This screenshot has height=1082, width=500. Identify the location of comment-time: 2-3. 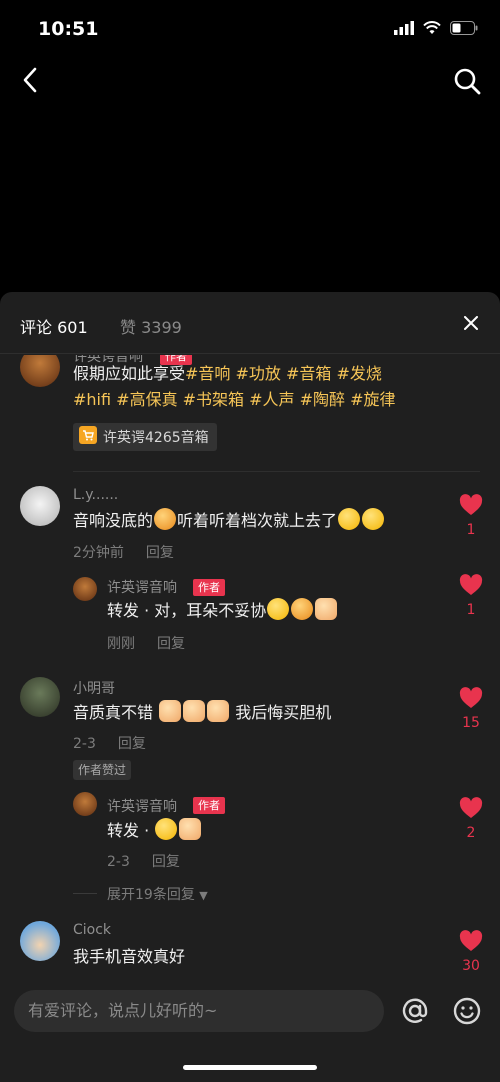
(84, 744).